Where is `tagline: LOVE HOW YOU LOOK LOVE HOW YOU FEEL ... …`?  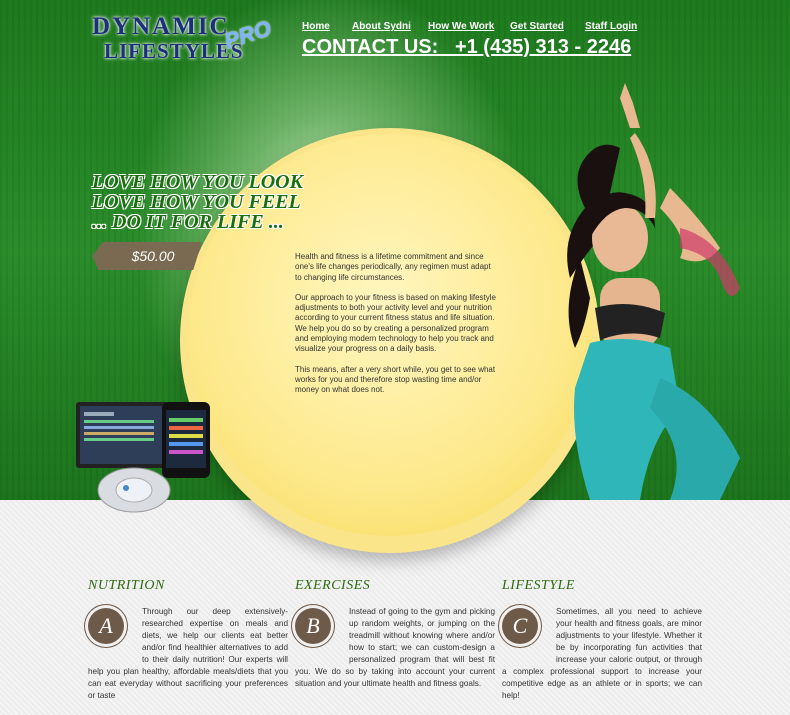
tagline: LOVE HOW YOU LOOK LOVE HOW YOU FEEL ... … is located at coordinates (197, 202).